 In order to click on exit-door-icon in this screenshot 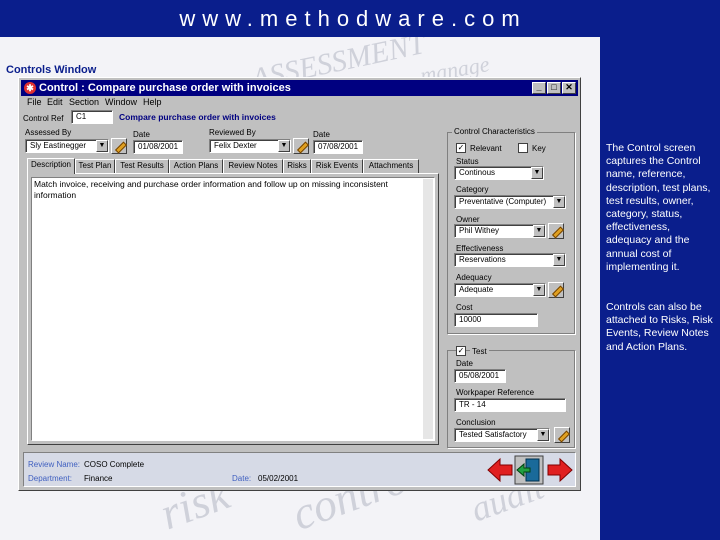, I will do `click(529, 470)`.